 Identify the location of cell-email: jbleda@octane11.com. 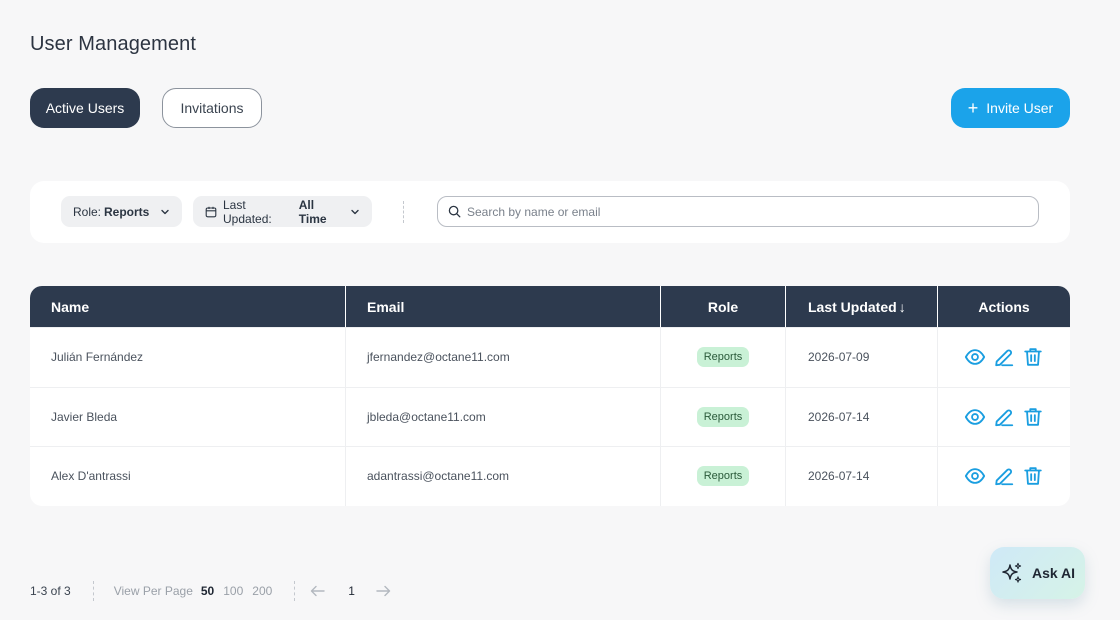
(503, 417).